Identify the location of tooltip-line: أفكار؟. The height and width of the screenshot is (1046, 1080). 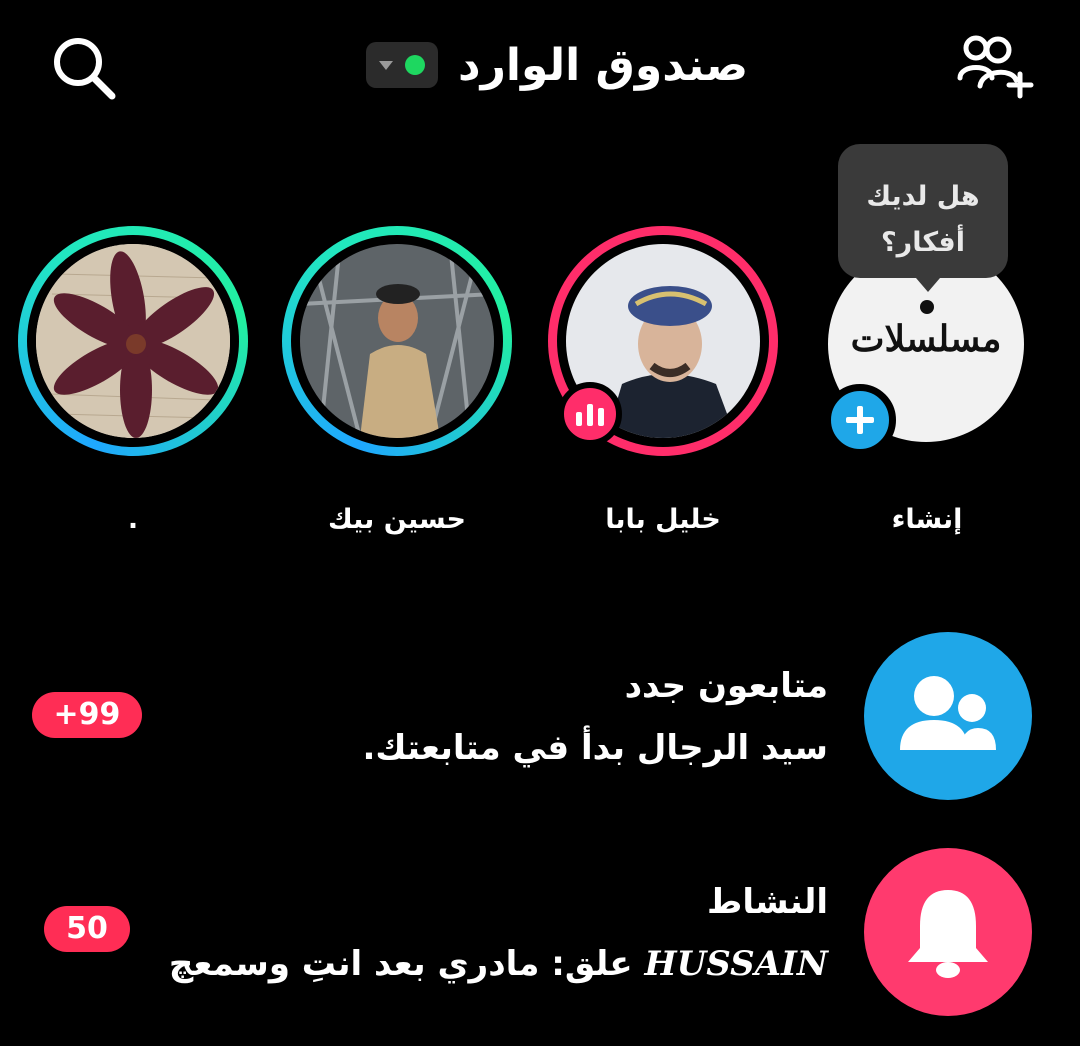
(923, 242).